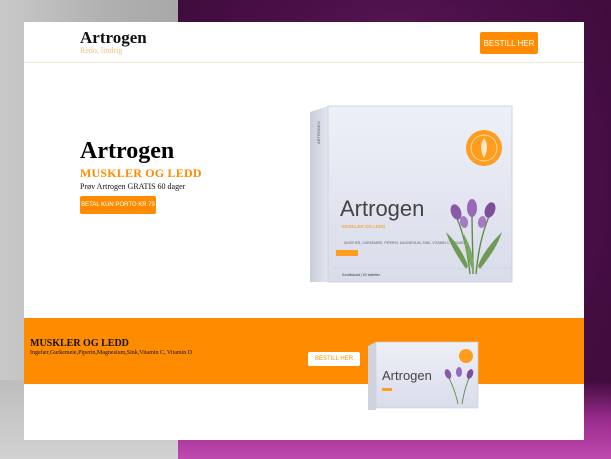 The height and width of the screenshot is (459, 611). Describe the element at coordinates (361, 275) in the screenshot. I see `box-footer-text: Kosttilskudd | 60 tabletter` at that location.